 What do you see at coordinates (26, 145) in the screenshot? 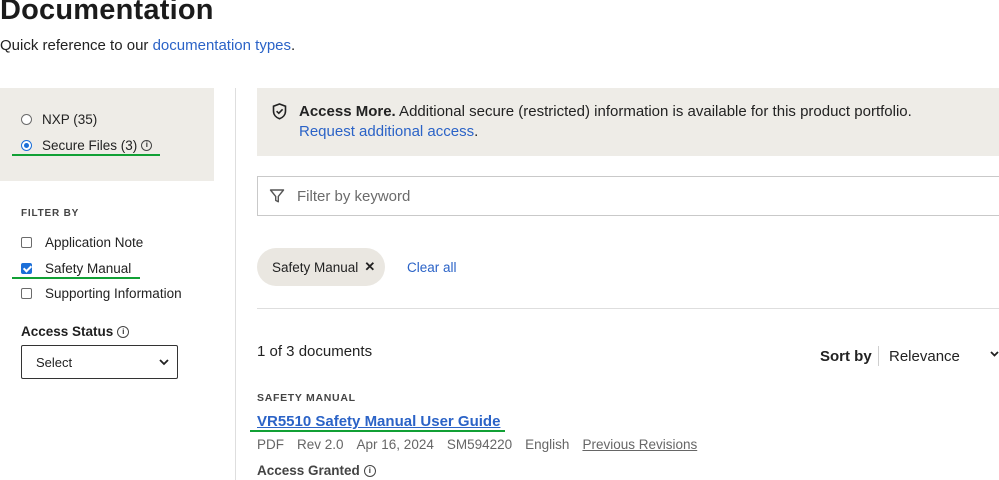
I see `secure-files-radio` at bounding box center [26, 145].